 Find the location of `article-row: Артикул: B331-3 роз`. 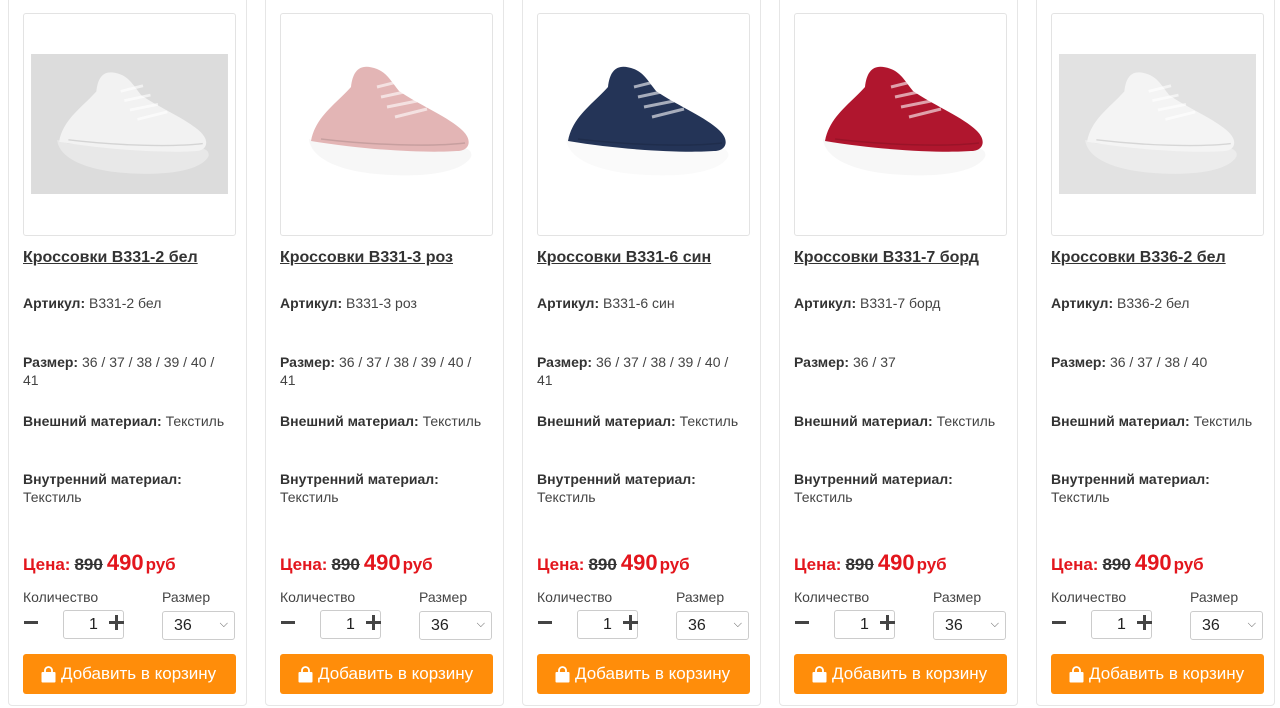

article-row: Артикул: B331-3 роз is located at coordinates (388, 304).